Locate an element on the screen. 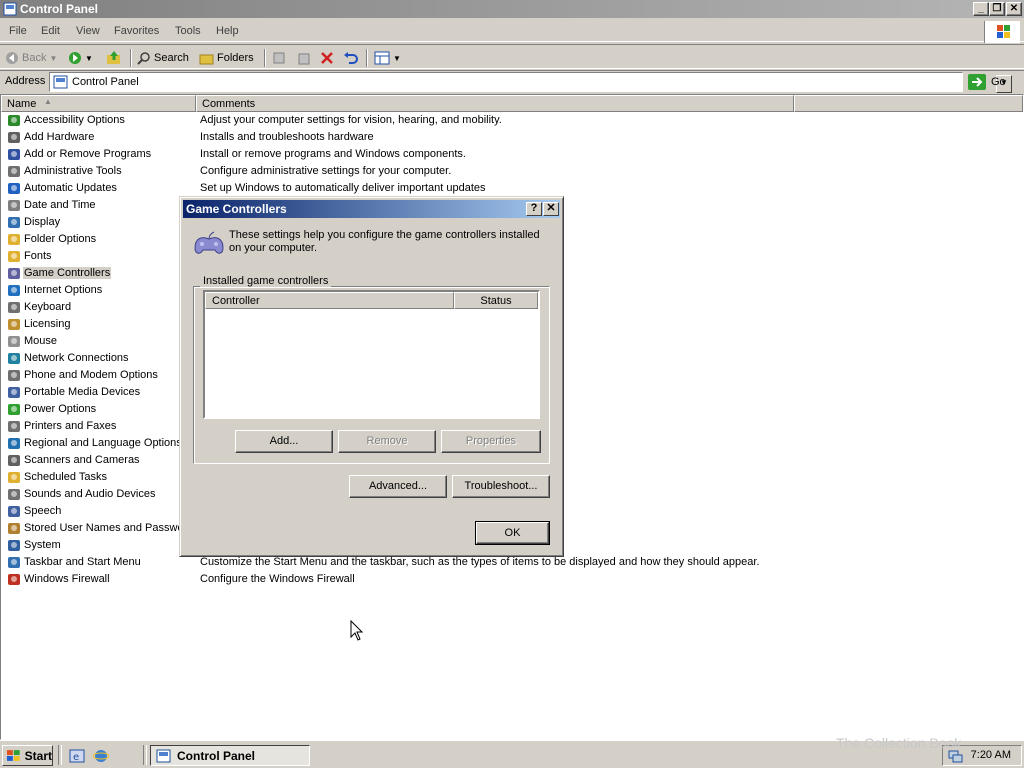  close-button: ✕ is located at coordinates (1014, 9).